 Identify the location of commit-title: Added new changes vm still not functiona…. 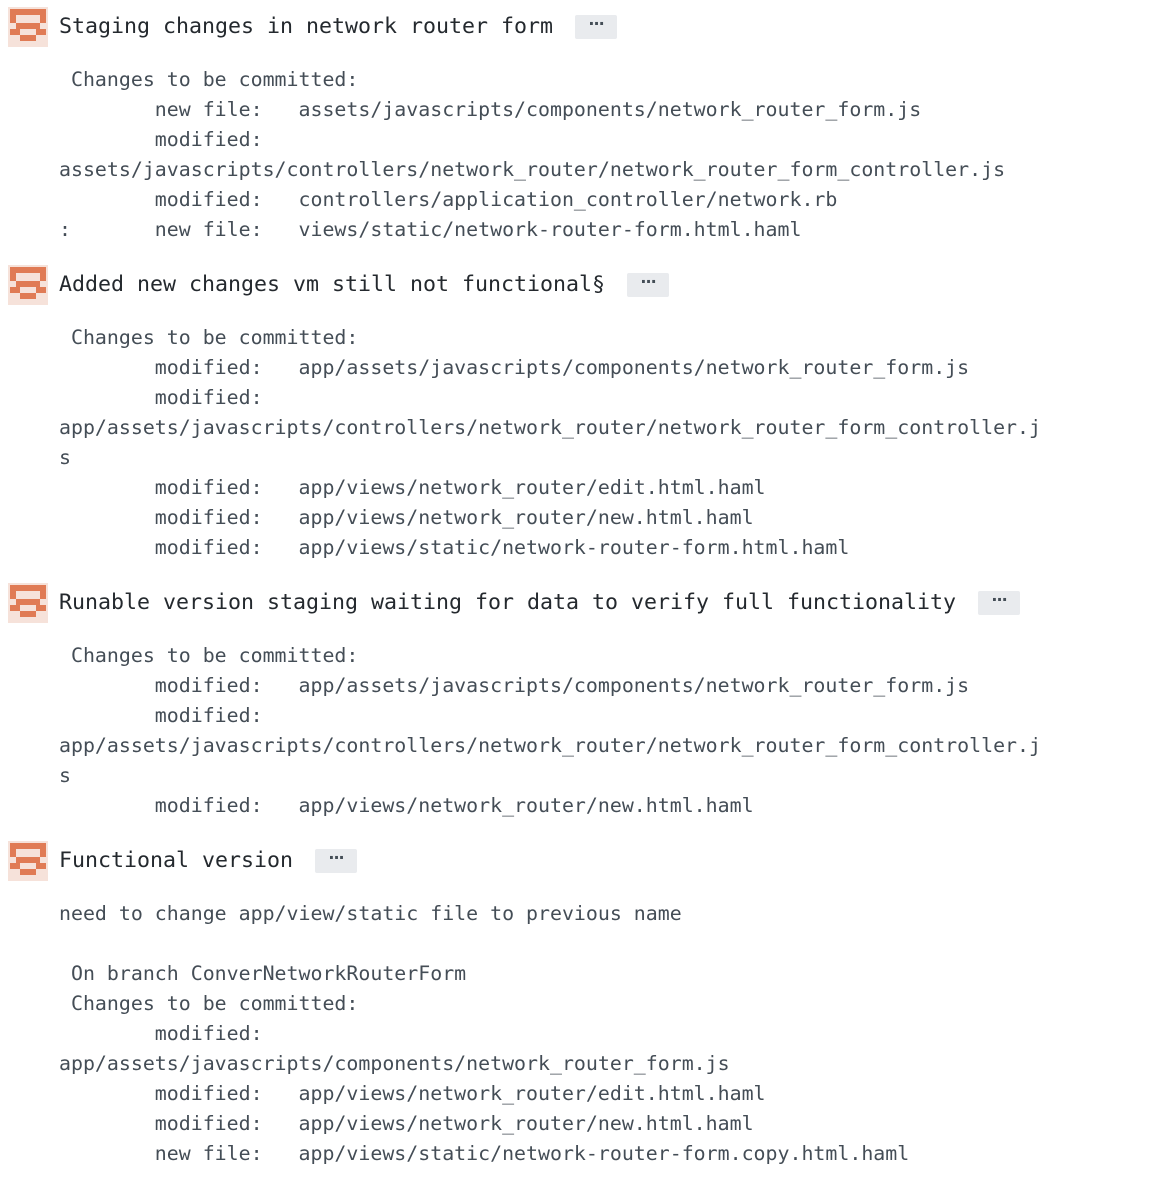
(332, 285).